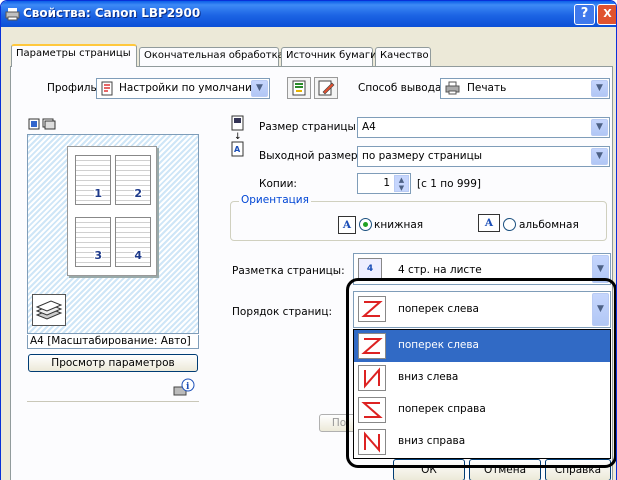 The height and width of the screenshot is (480, 617). Describe the element at coordinates (489, 223) in the screenshot. I see `landscape-icon: A` at that location.